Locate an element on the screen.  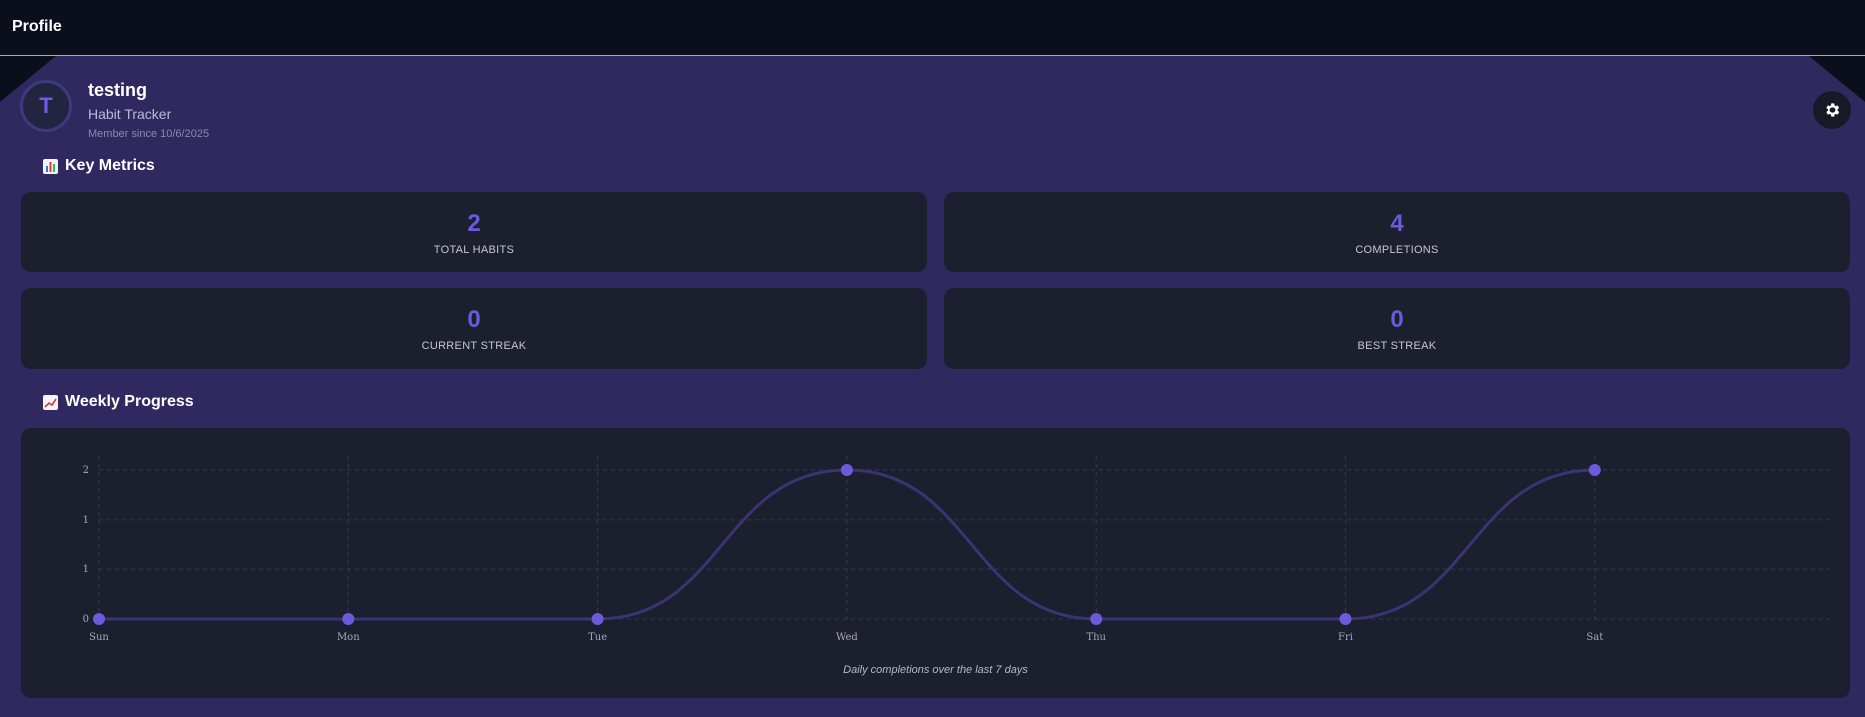
metric-label: CURRENT STREAK is located at coordinates (474, 346).